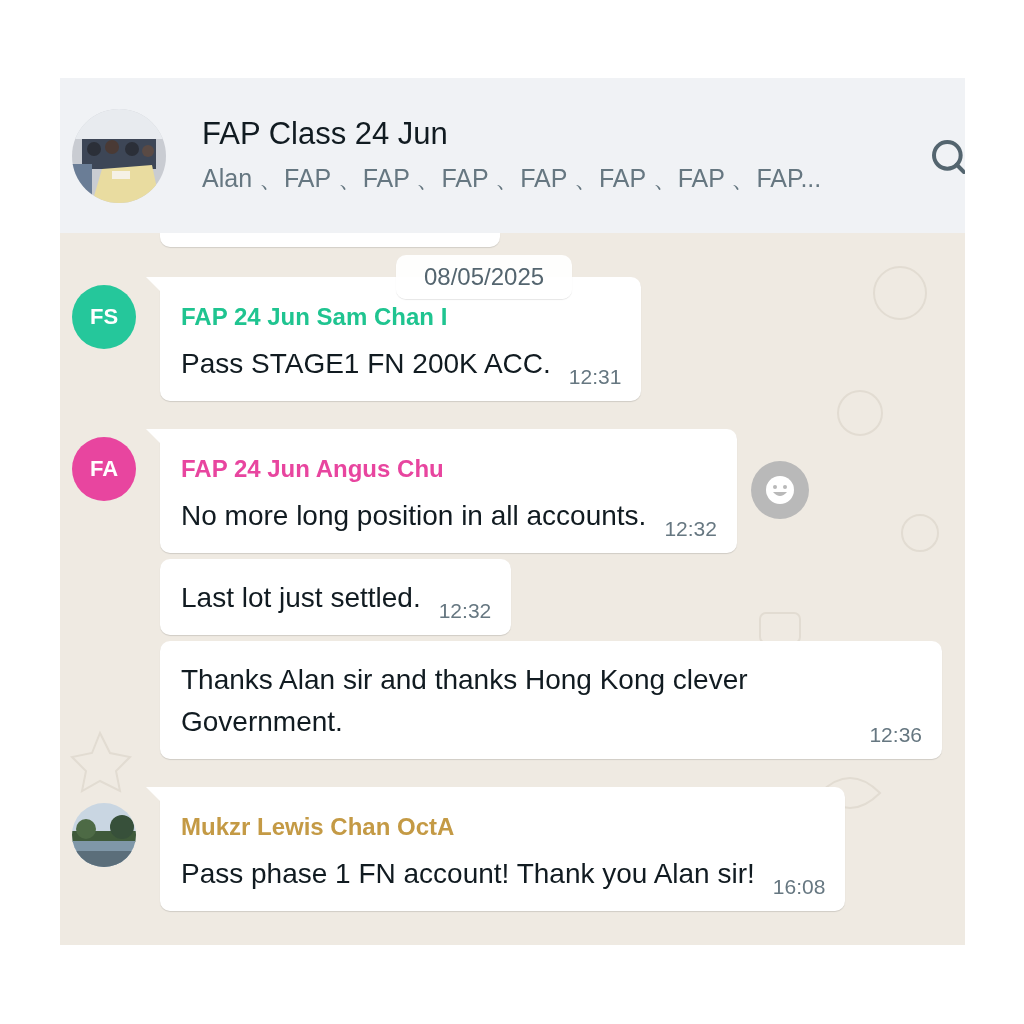 Image resolution: width=1024 pixels, height=1024 pixels. Describe the element at coordinates (895, 735) in the screenshot. I see `message-time: 12:36` at that location.